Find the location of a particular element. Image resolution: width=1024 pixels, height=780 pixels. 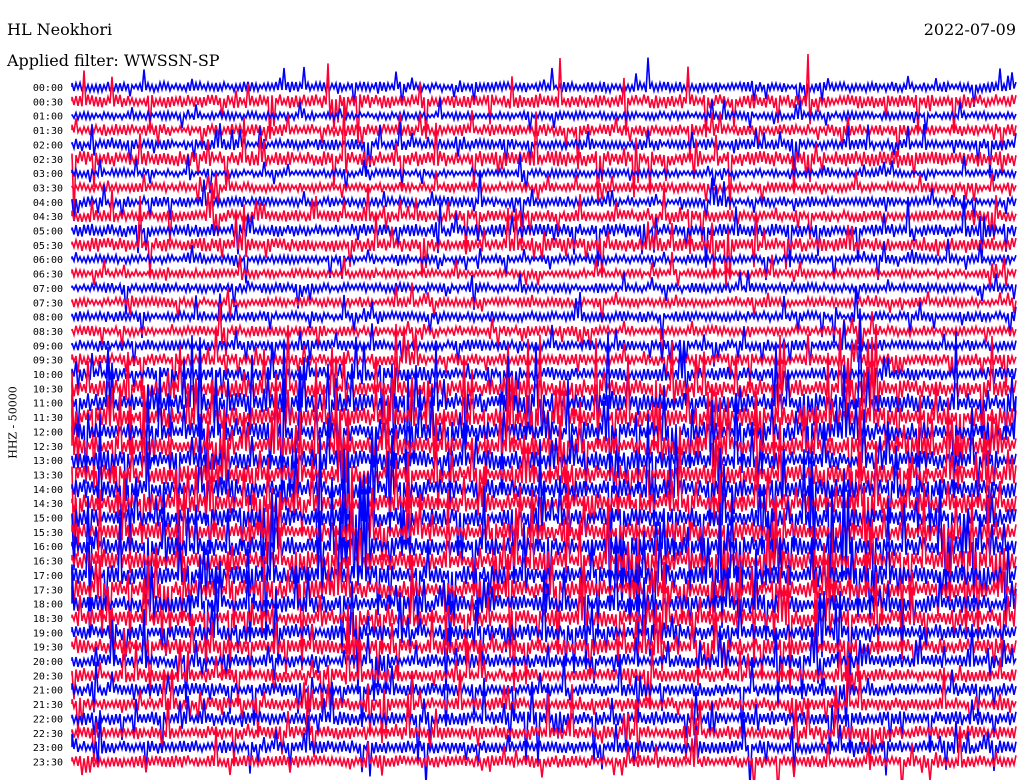

row-tick-label: 15:30 is located at coordinates (48, 533).